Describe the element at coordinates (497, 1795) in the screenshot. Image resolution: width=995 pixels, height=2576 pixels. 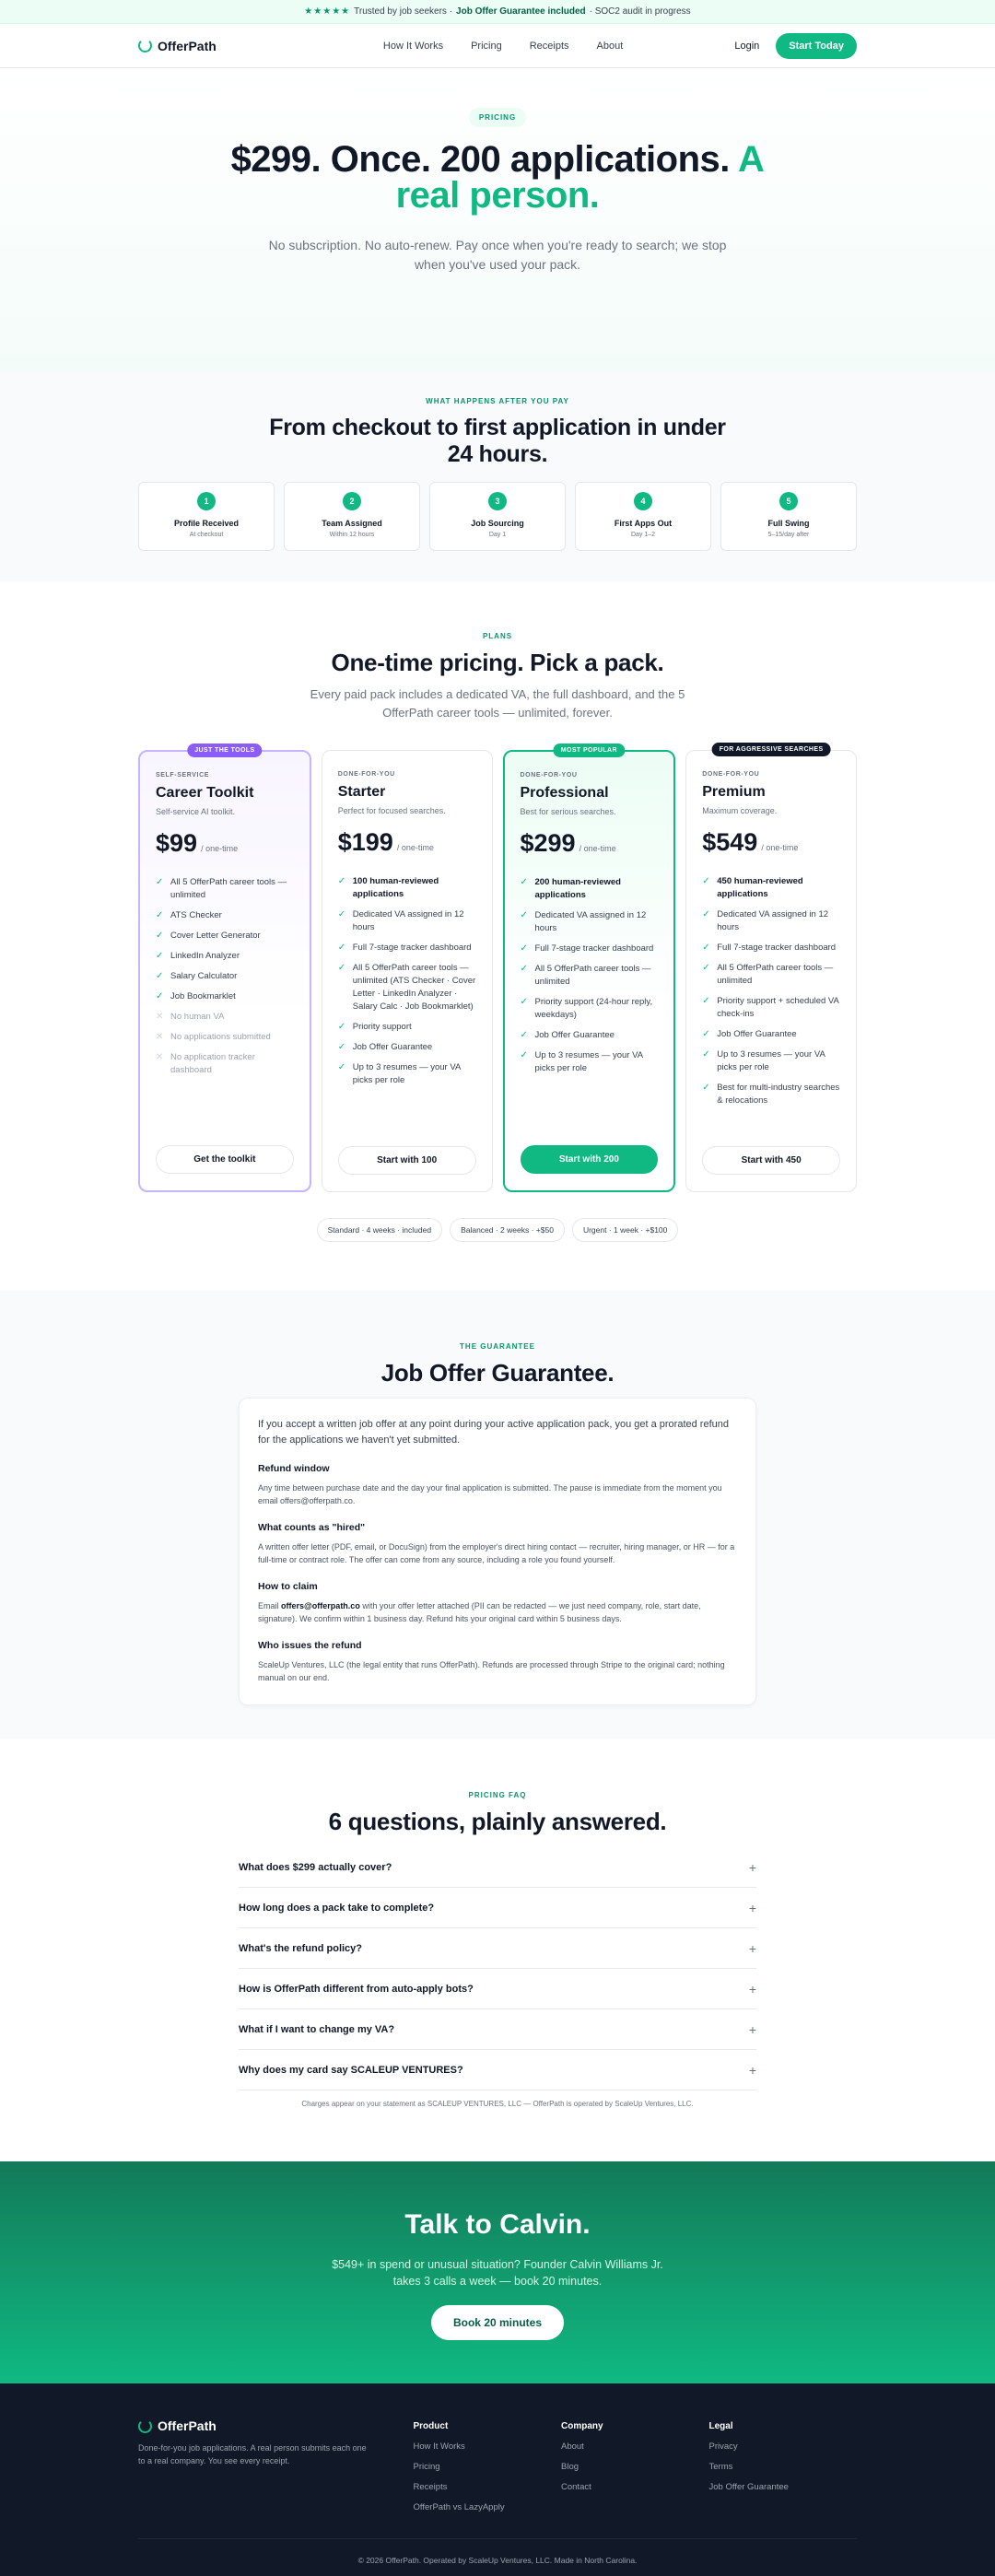
I see `faq-eyebrow: PRICING FAQ` at that location.